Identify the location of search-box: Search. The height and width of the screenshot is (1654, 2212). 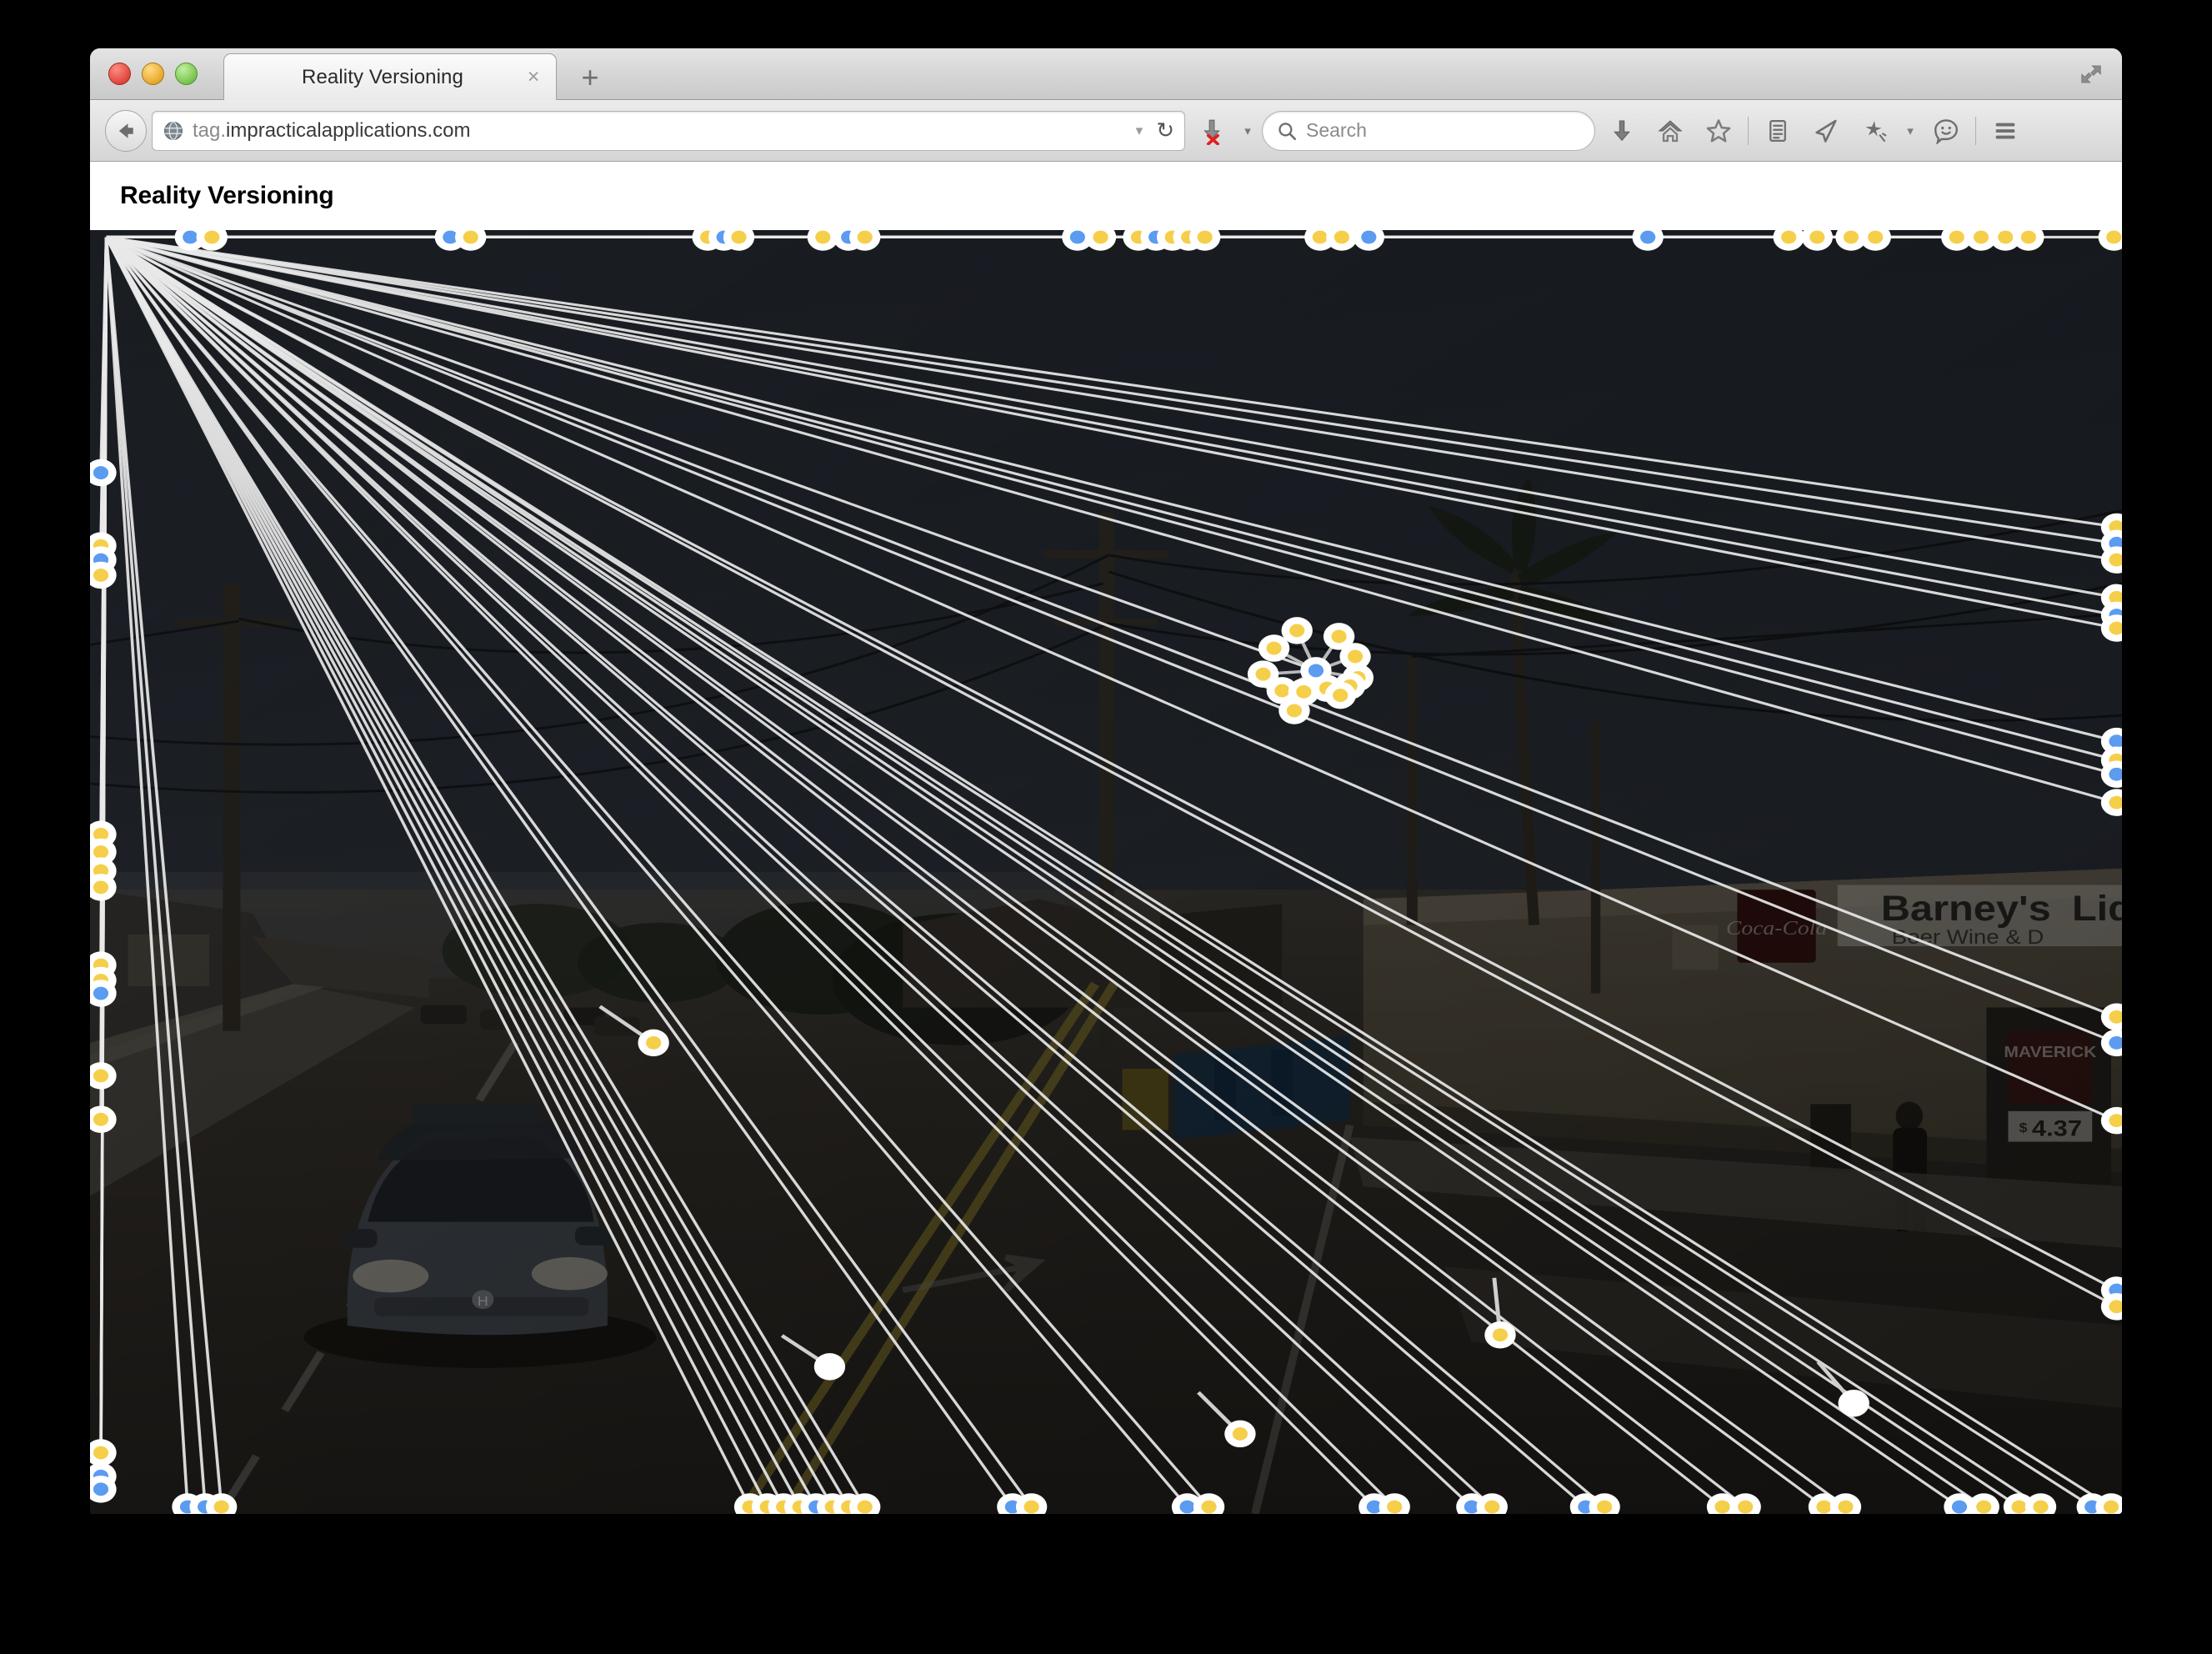
(1428, 130).